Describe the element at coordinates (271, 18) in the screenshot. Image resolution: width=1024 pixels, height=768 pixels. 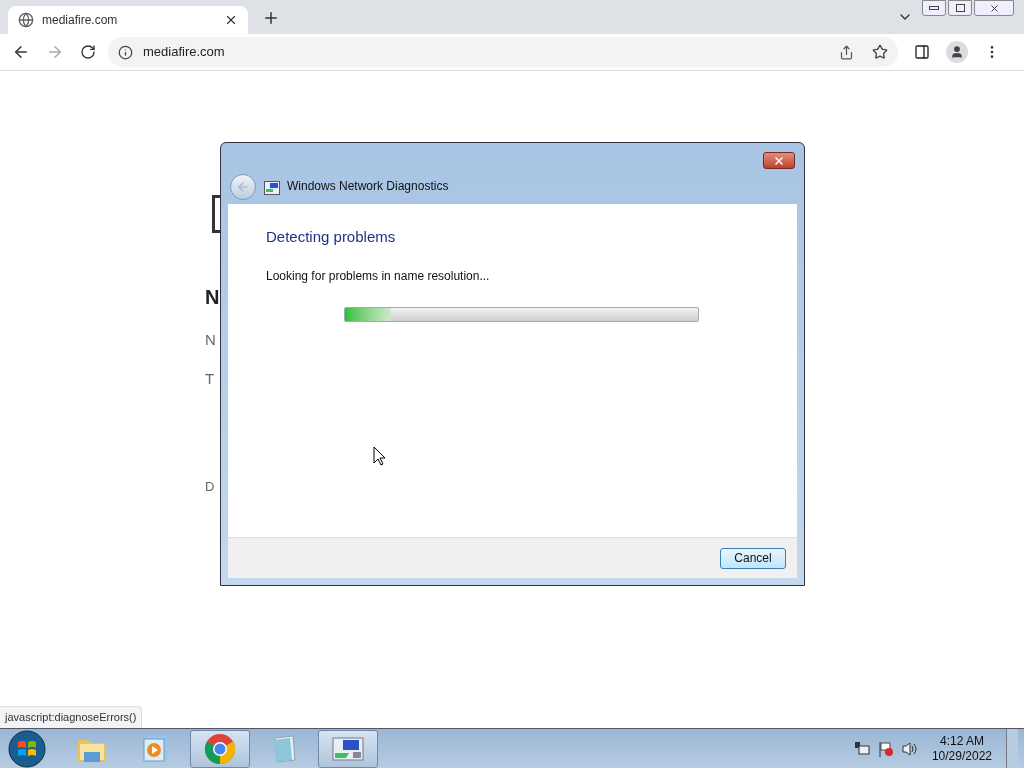
I see `new-tab-icon` at that location.